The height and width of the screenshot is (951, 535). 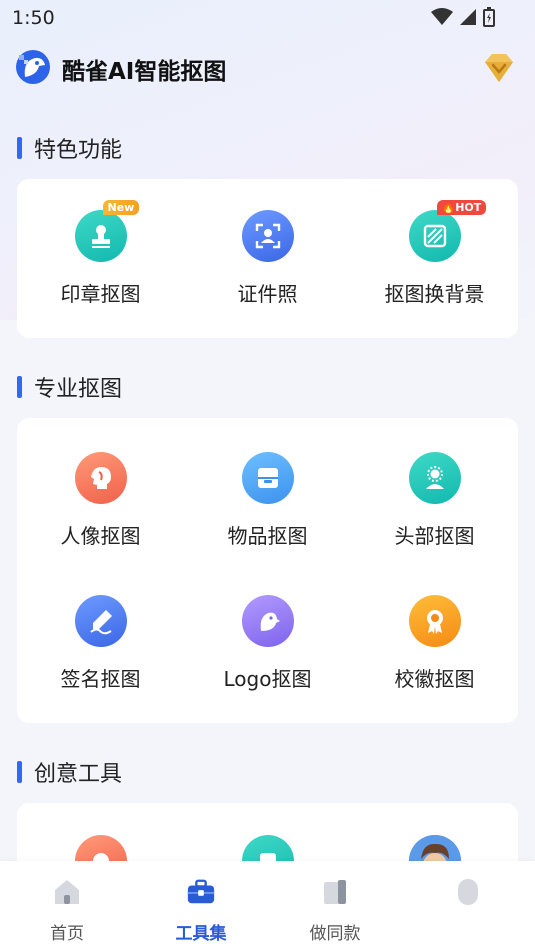 I want to click on tool-school-badge-cutout: 校徽抠图, so click(x=434, y=655).